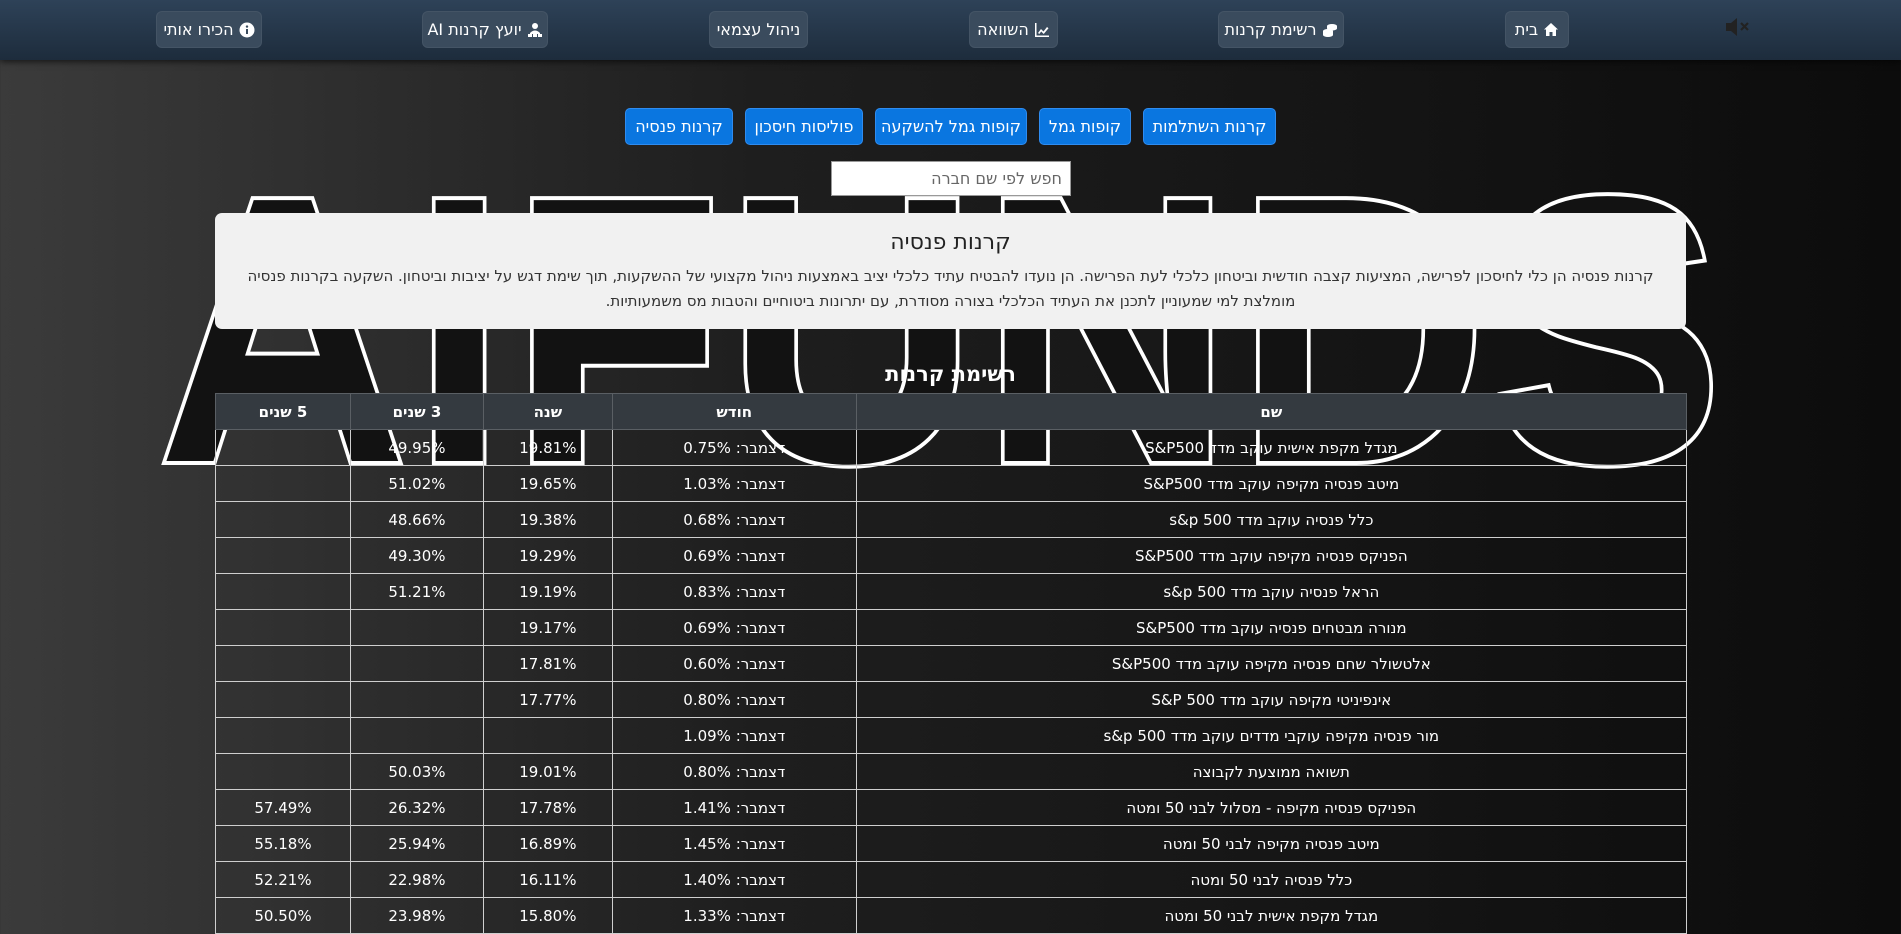 The height and width of the screenshot is (934, 1901). What do you see at coordinates (547, 843) in the screenshot?
I see `cell-year: 16.89%` at bounding box center [547, 843].